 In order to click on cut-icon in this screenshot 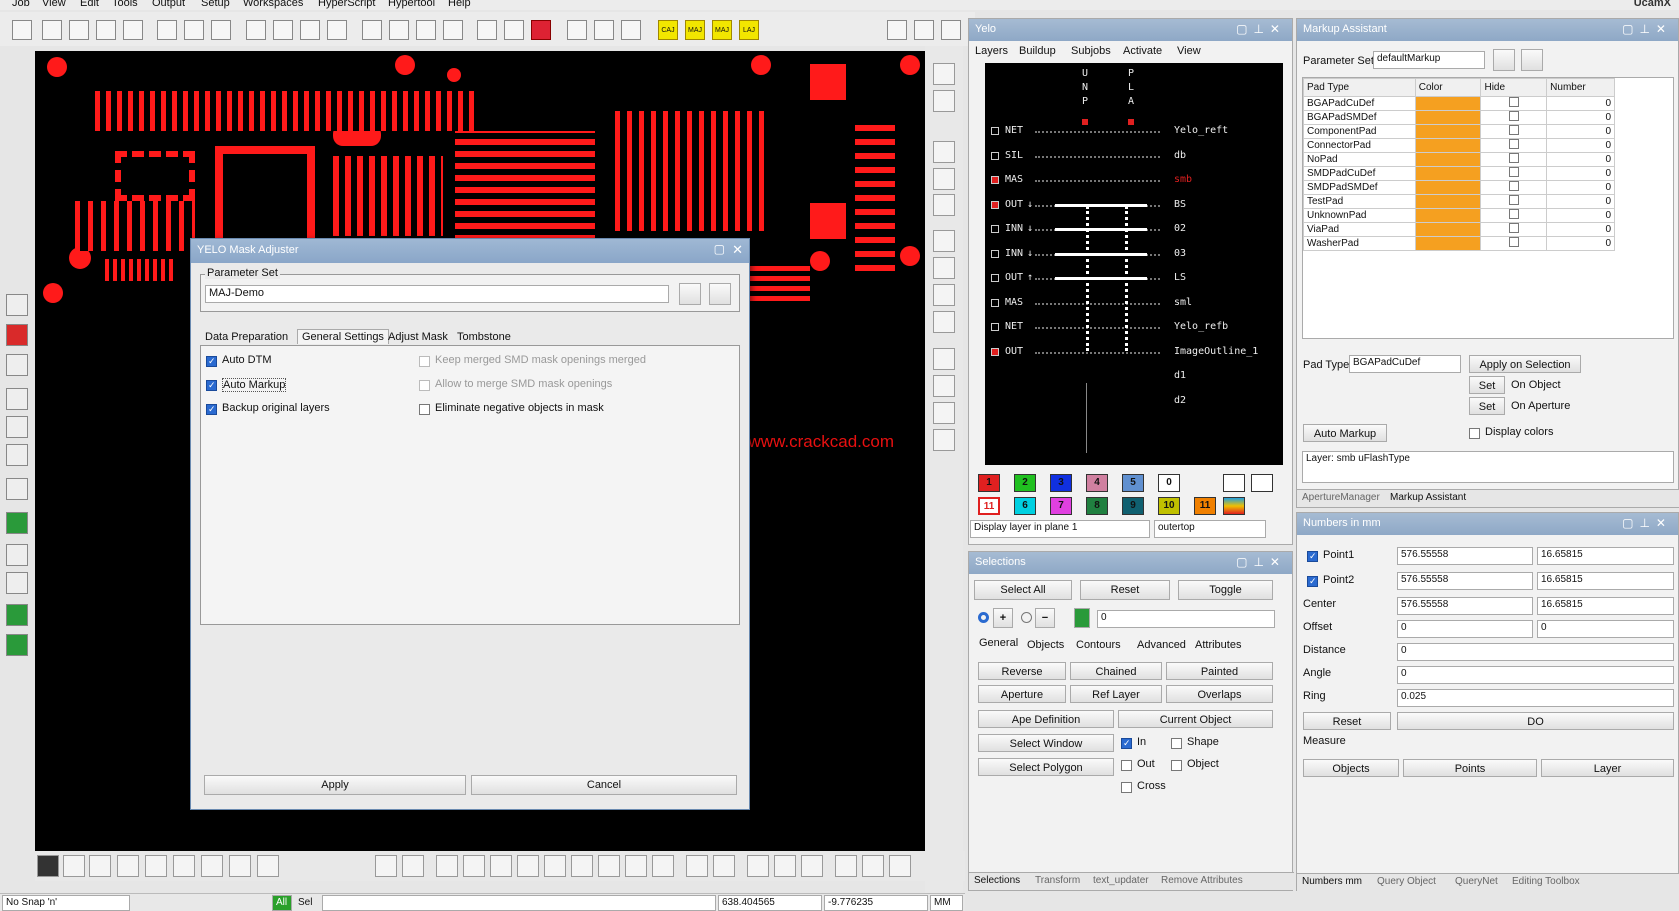, I will do `click(609, 866)`.